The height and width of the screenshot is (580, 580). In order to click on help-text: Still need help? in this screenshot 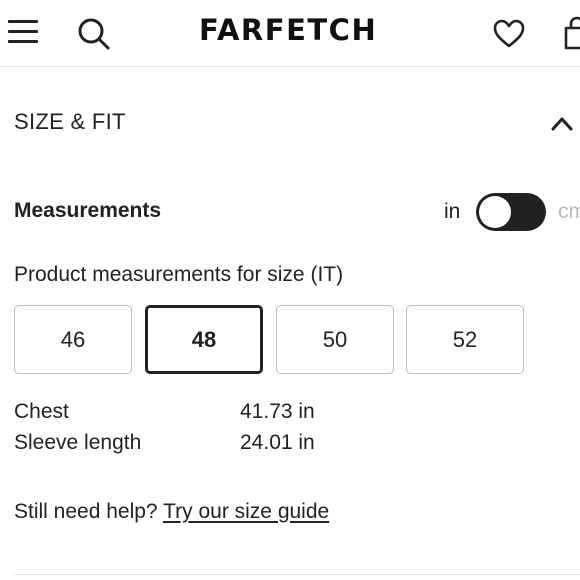, I will do `click(86, 511)`.